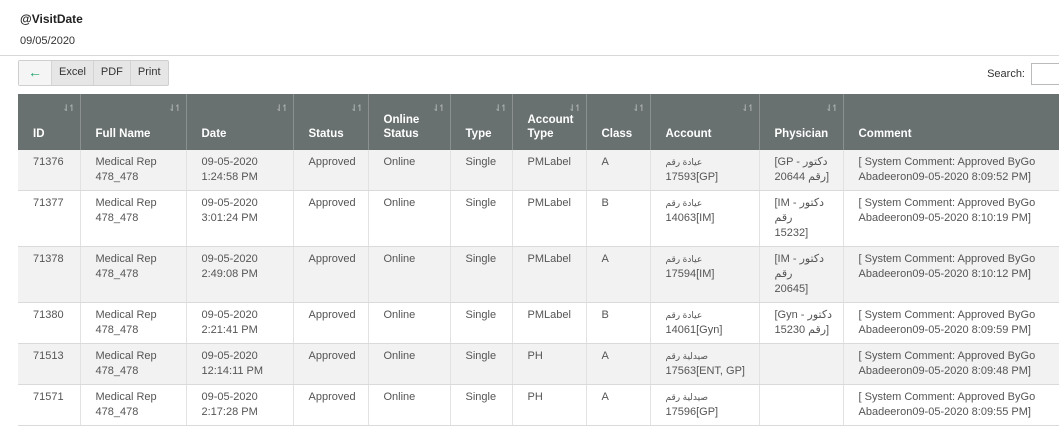 The width and height of the screenshot is (1059, 432). Describe the element at coordinates (801, 274) in the screenshot. I see `cell-physician: [IM - دكتور رقم 20645]` at that location.